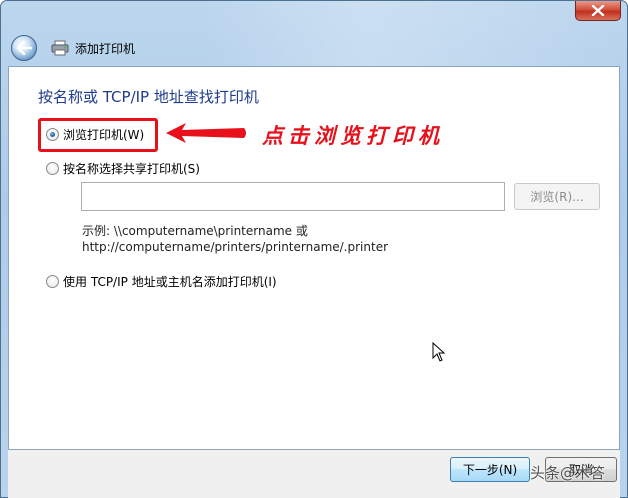  What do you see at coordinates (568, 473) in the screenshot?
I see `watermark-text: 头条@木答` at bounding box center [568, 473].